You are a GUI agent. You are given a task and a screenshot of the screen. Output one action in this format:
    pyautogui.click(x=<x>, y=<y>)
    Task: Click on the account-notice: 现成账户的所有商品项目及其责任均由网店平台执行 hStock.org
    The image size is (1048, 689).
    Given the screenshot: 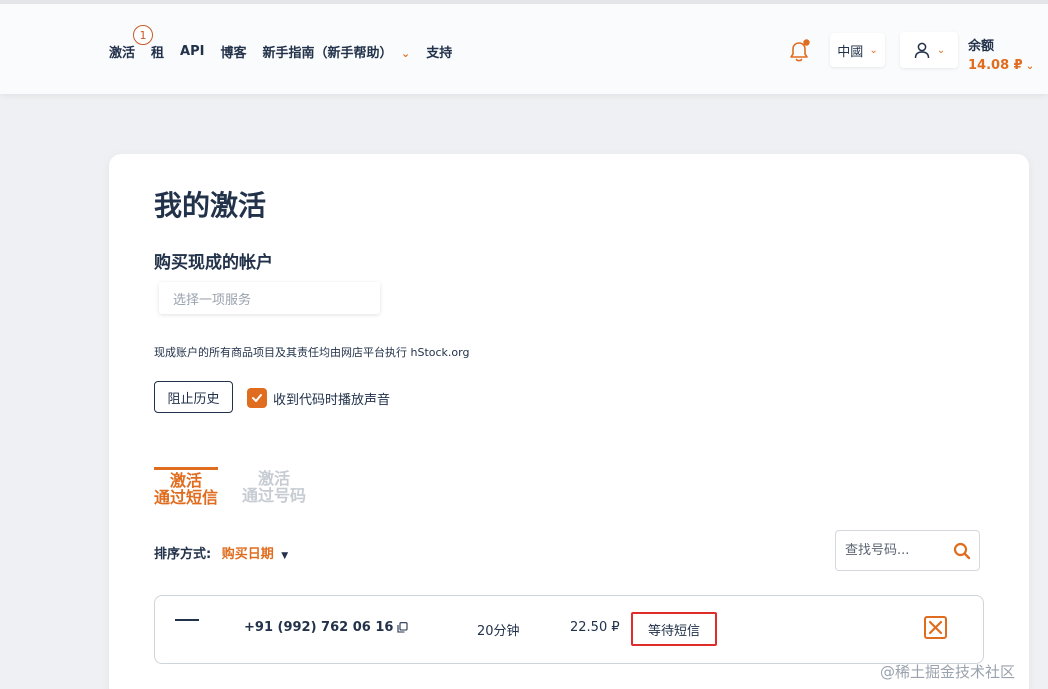 What is the action you would take?
    pyautogui.click(x=312, y=352)
    